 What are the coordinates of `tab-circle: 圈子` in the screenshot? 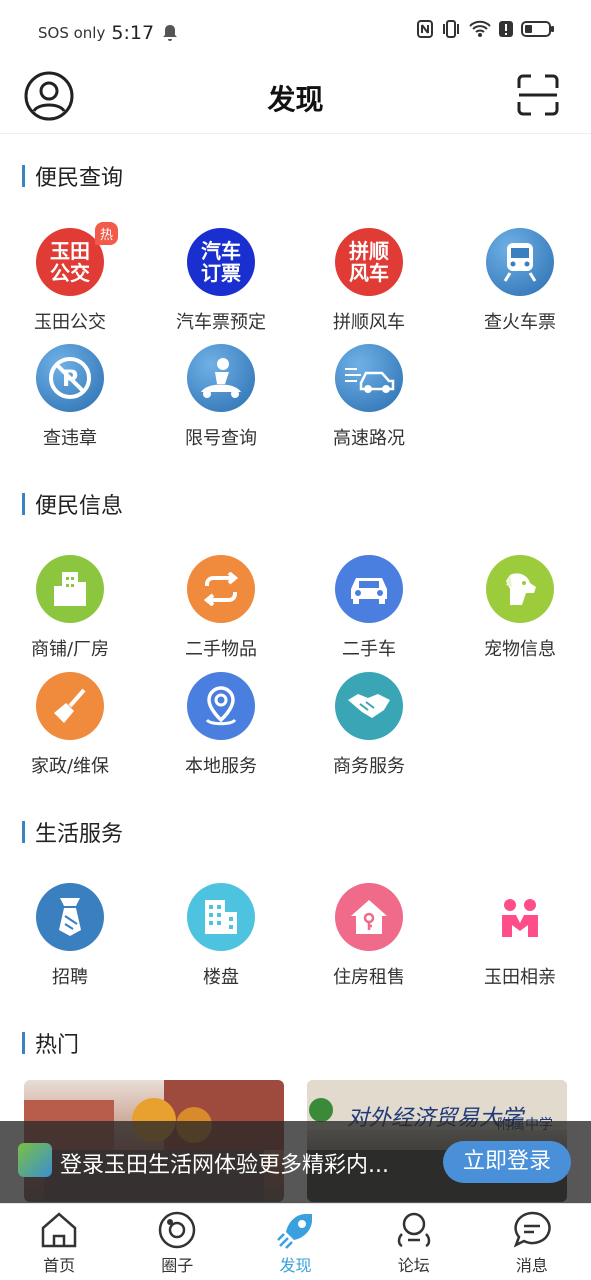 It's located at (177, 1242).